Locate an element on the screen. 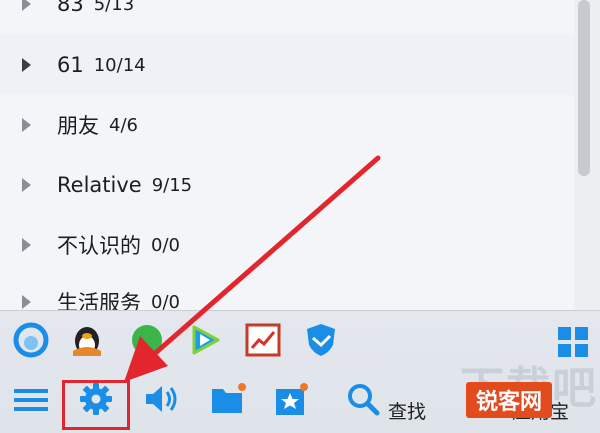  group-name: 不认识的 is located at coordinates (99, 246).